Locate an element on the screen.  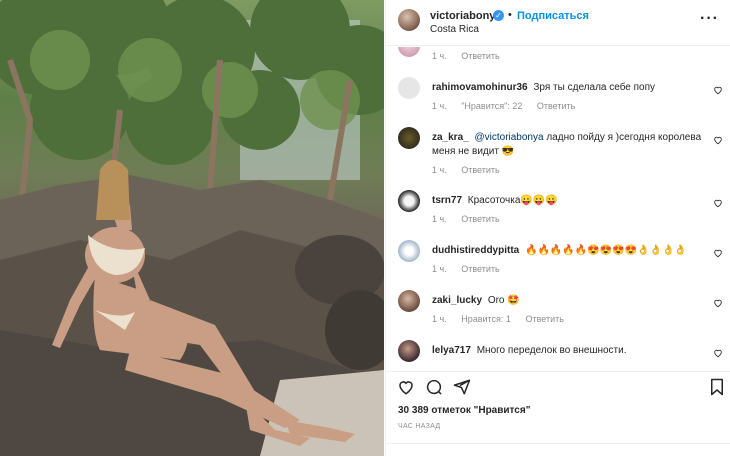
author-username: victoriabonya is located at coordinates (466, 16).